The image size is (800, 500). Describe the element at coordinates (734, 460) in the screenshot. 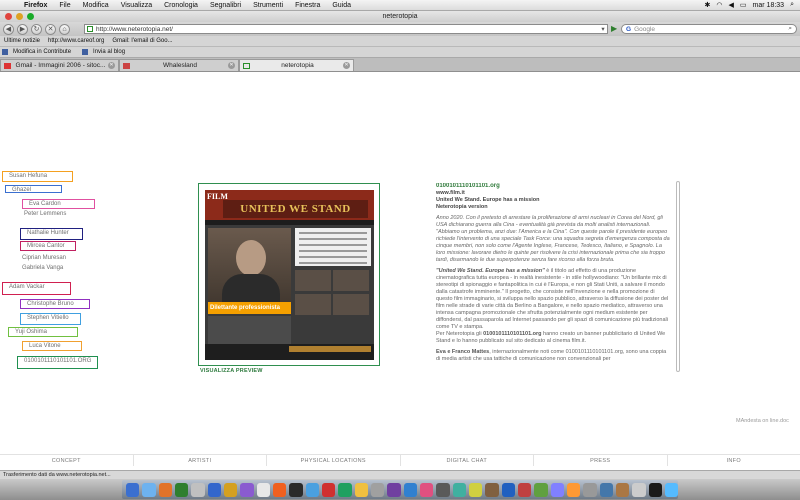

I see `footer-info: INFO` at that location.